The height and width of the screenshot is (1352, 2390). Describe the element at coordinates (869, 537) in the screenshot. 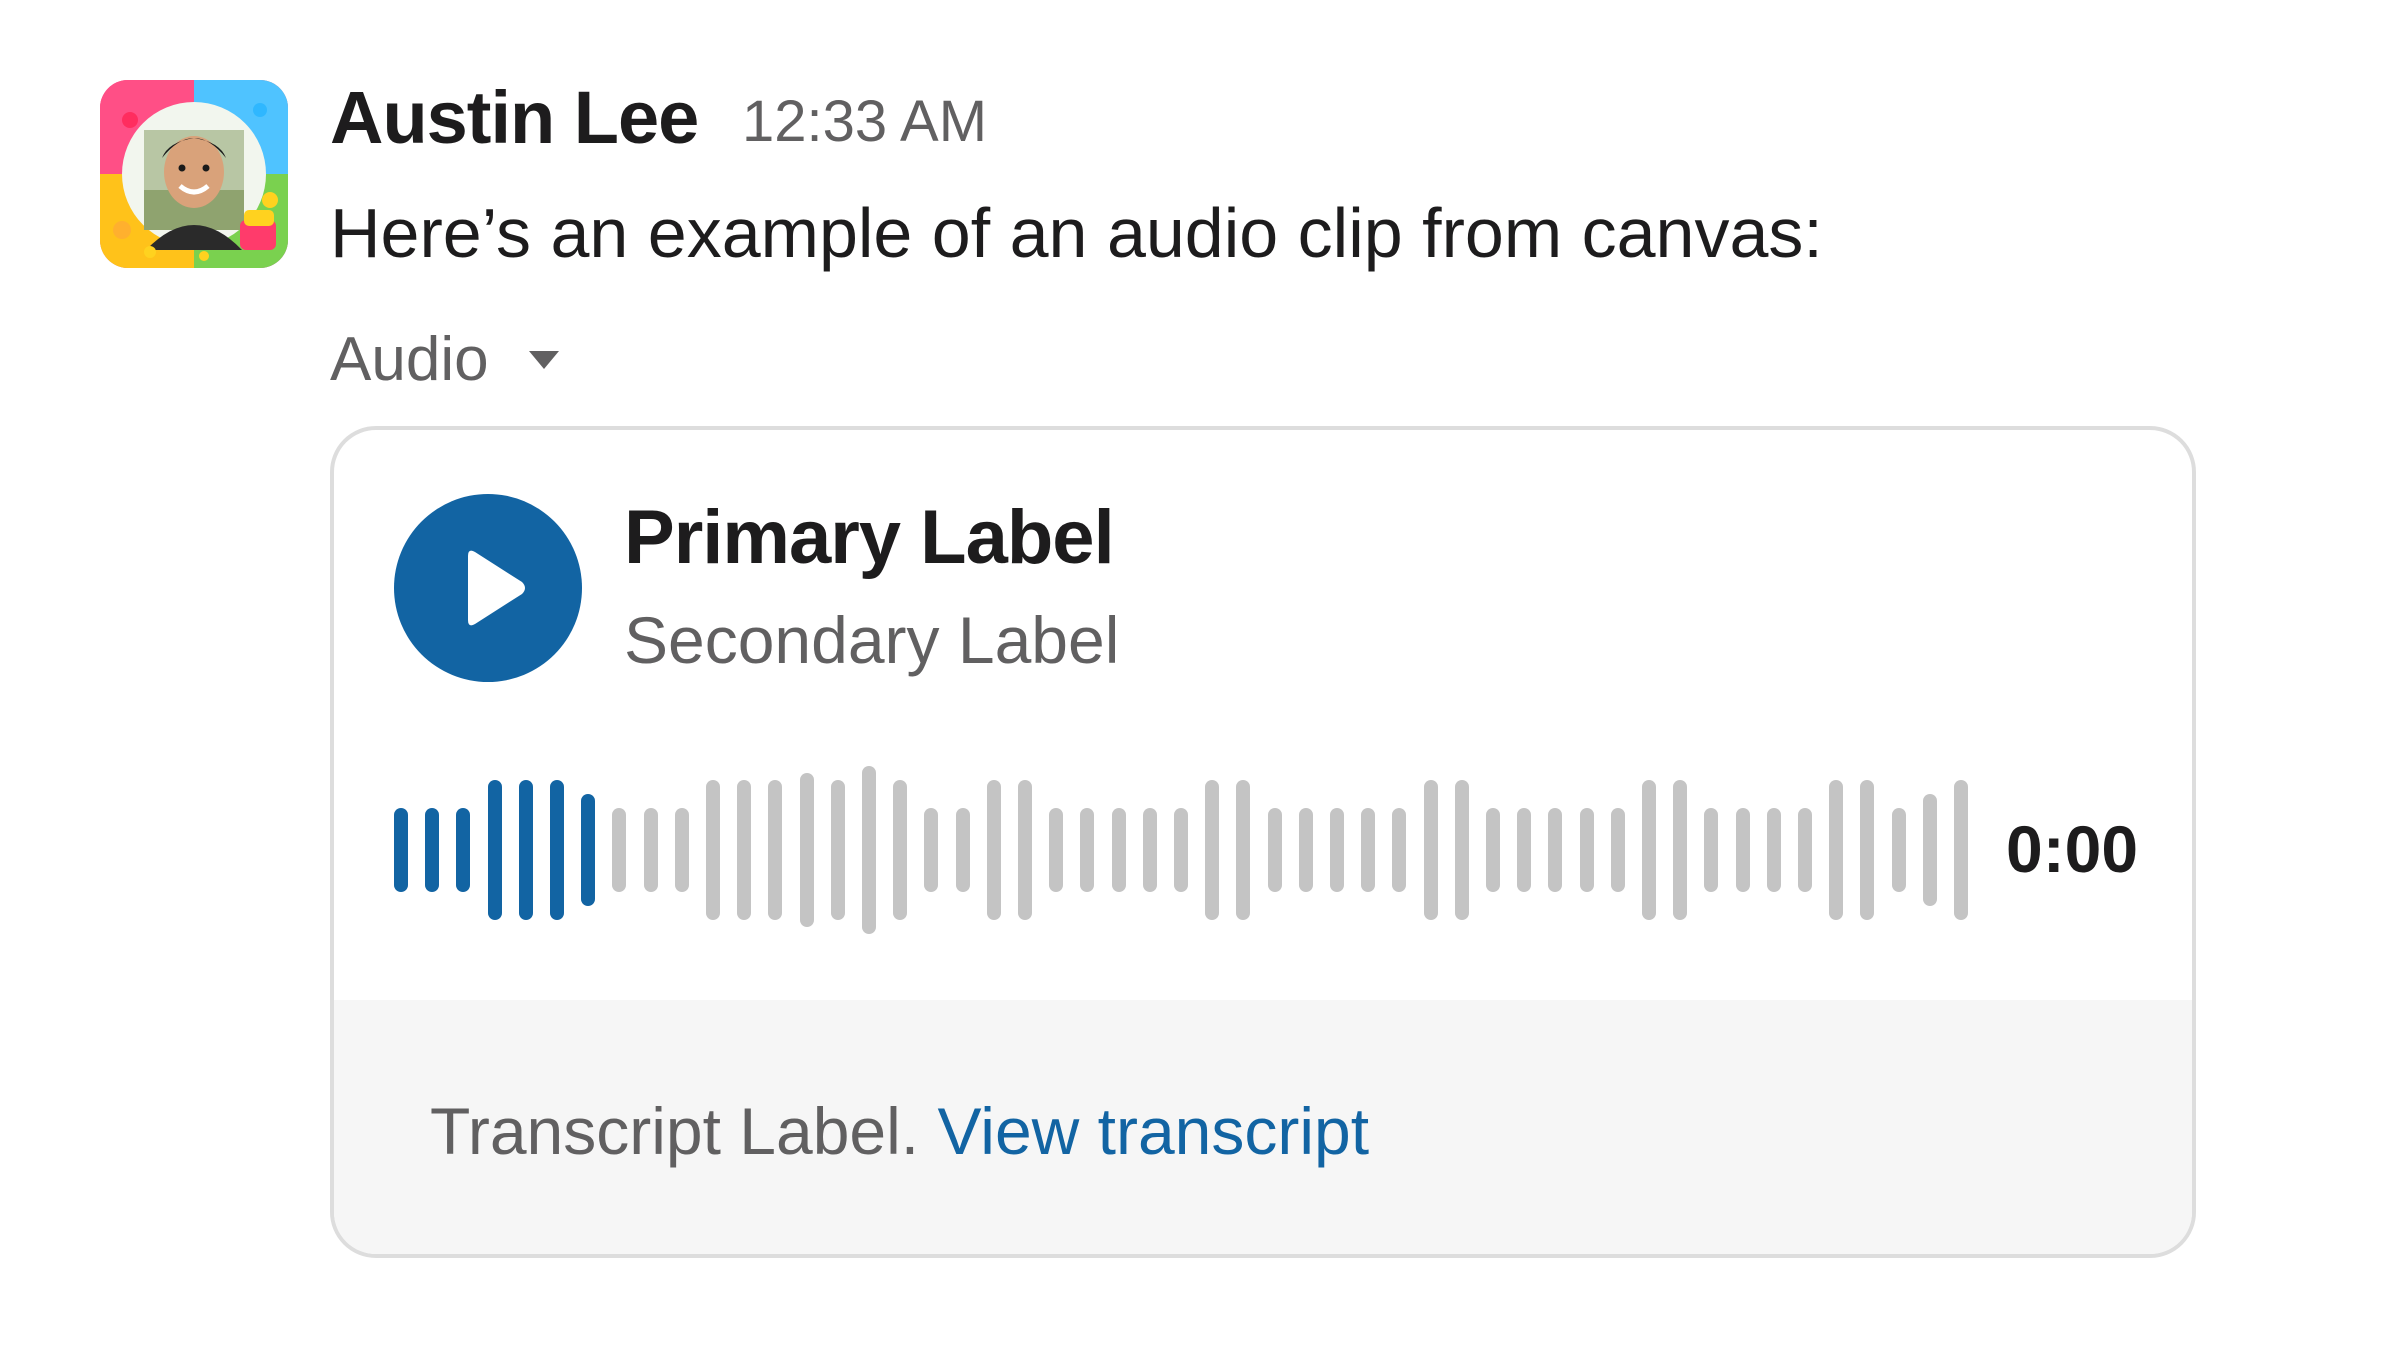

I see `audio-primary-label: Primary Label` at that location.